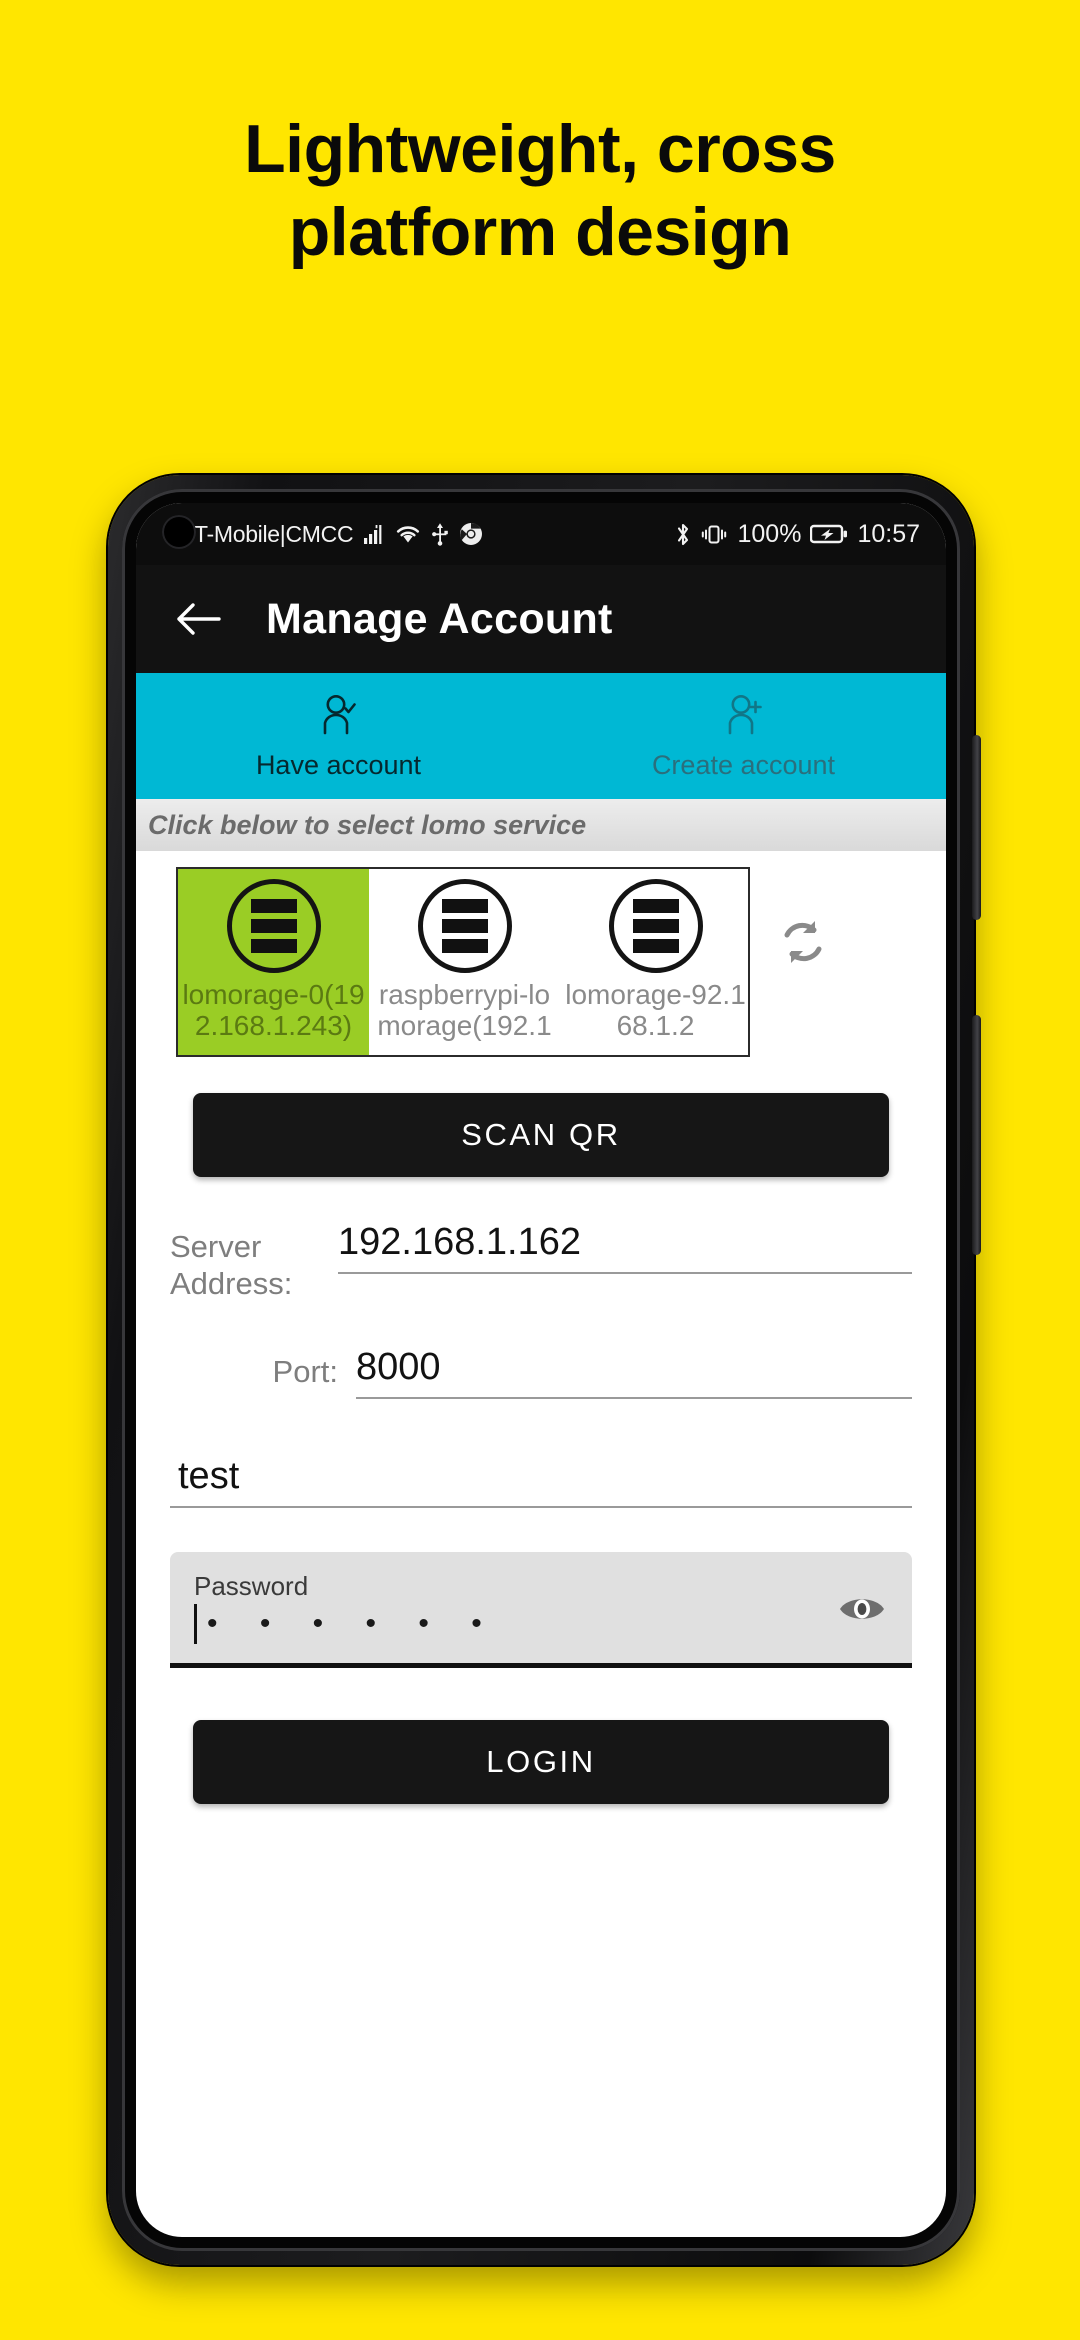  Describe the element at coordinates (198, 619) in the screenshot. I see `back-arrow-icon` at that location.